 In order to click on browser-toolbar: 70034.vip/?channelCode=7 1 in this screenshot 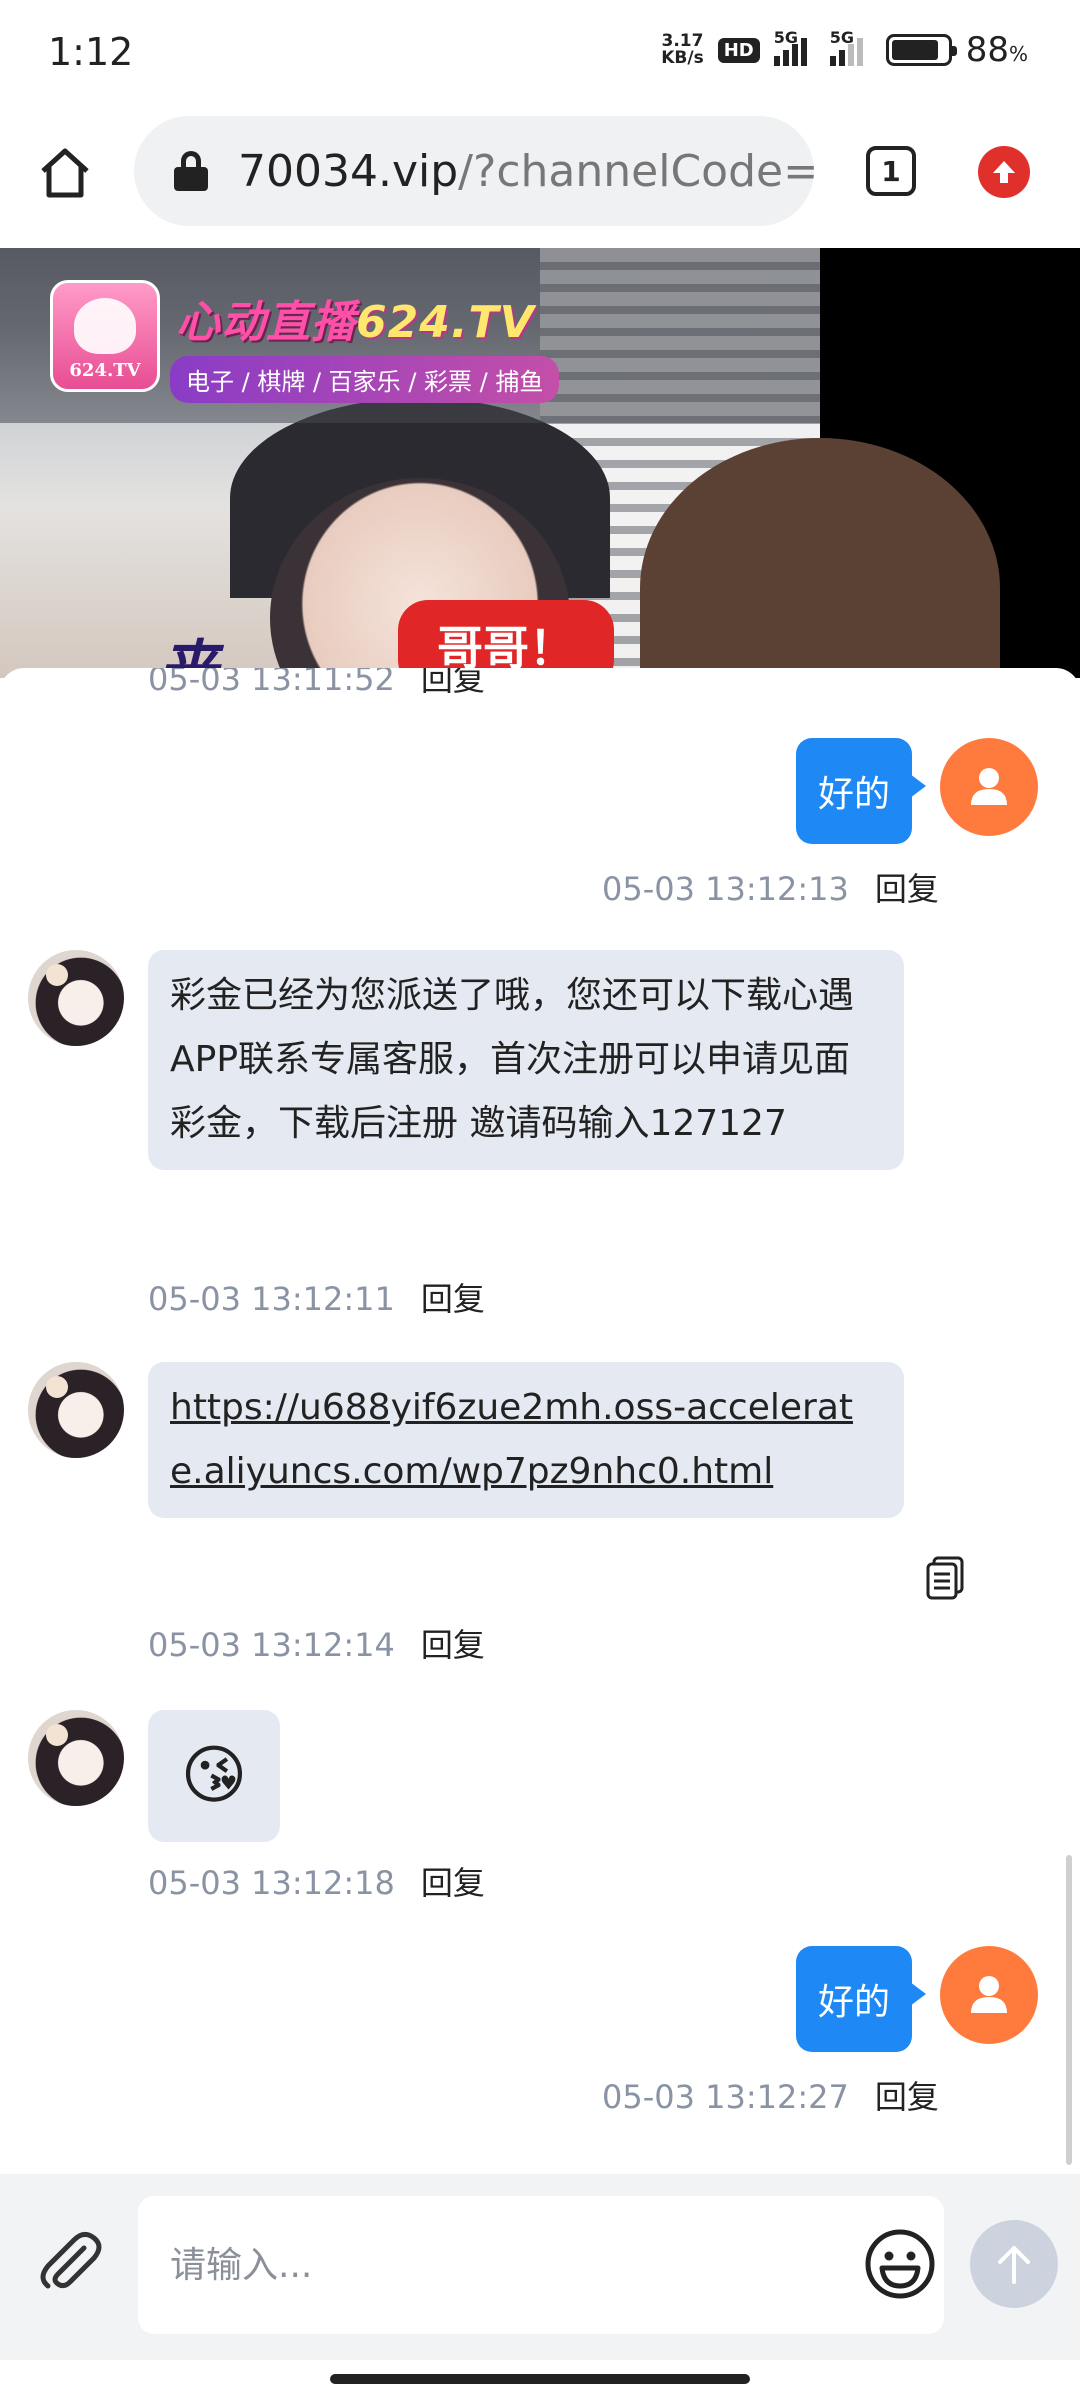, I will do `click(540, 179)`.